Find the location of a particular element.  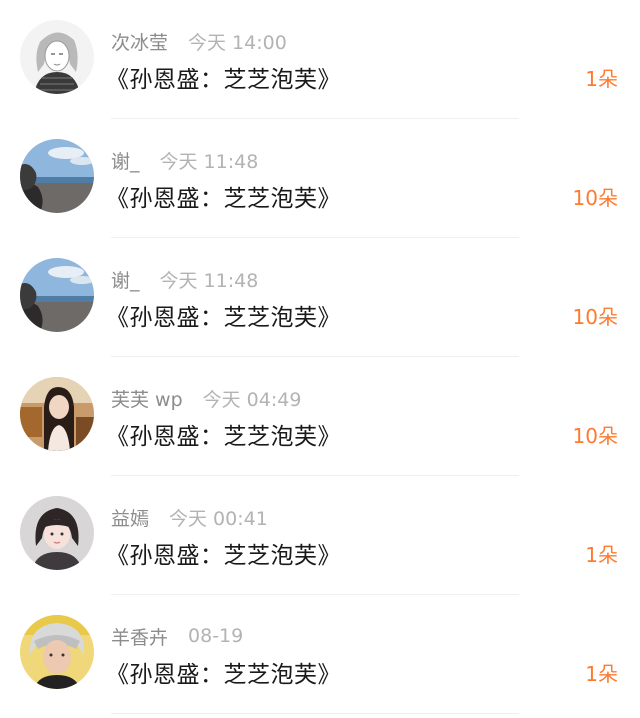

record-meta: 次冰莹 今天 14:00 is located at coordinates (199, 41).